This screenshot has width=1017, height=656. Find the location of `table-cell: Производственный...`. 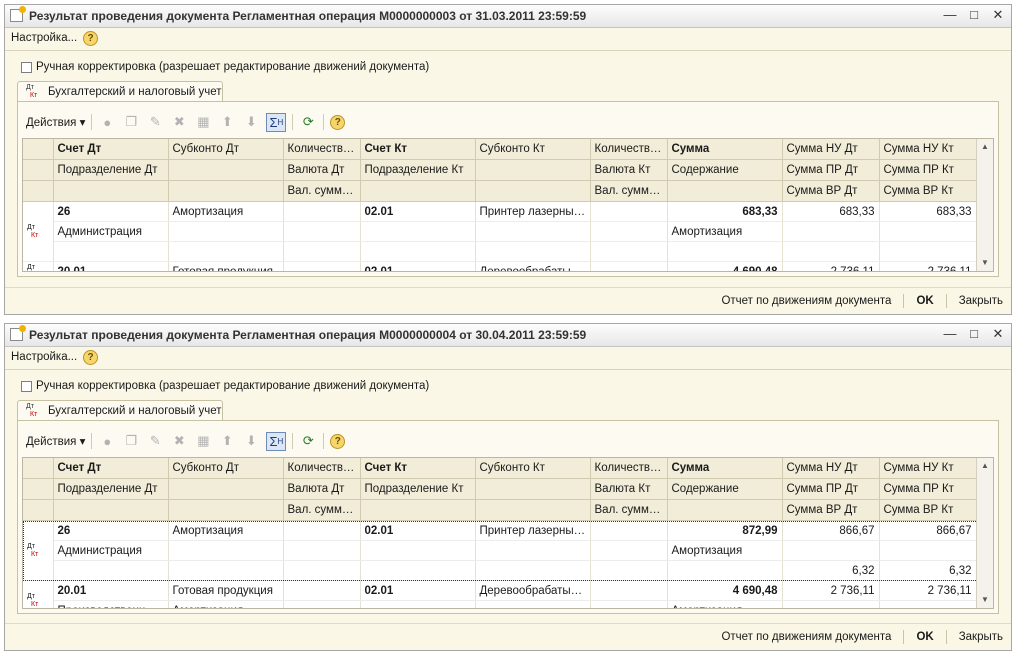

table-cell: Производственный... is located at coordinates (111, 604).